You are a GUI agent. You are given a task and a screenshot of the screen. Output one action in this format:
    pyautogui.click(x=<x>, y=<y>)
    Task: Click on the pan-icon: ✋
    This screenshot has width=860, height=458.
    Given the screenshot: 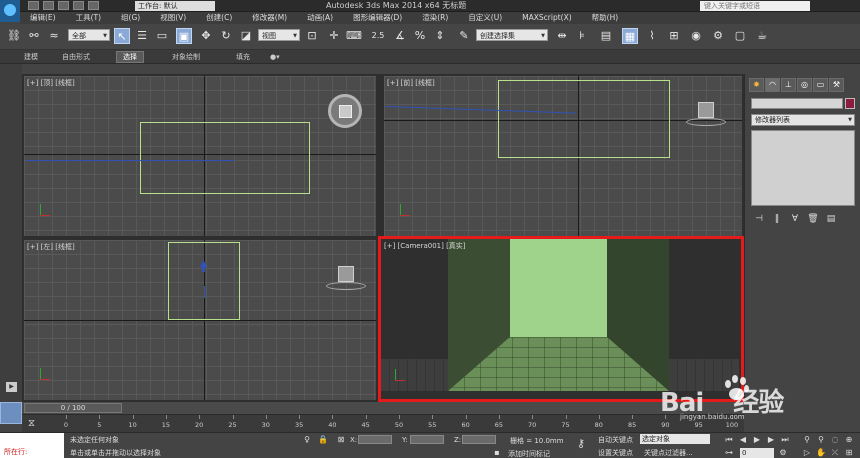 What is the action you would take?
    pyautogui.click(x=821, y=453)
    